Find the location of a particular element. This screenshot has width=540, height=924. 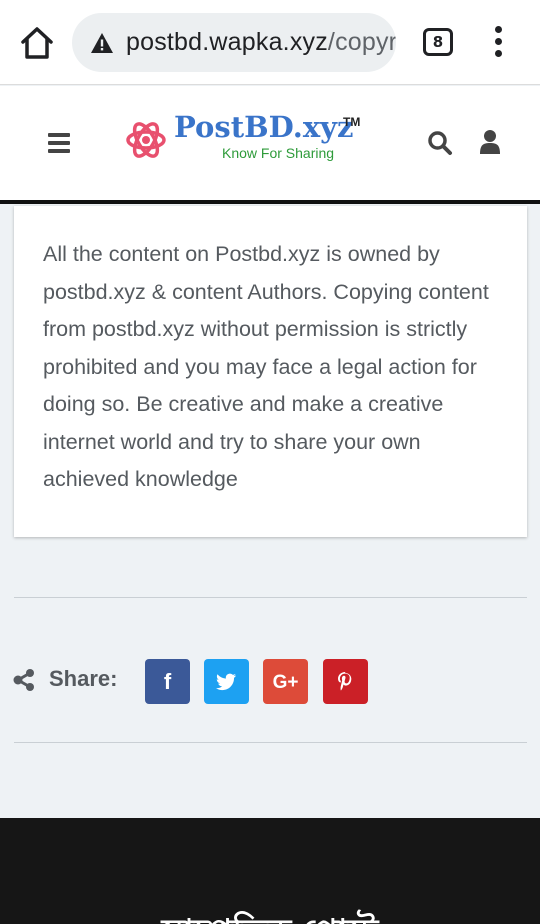

logo-atom-icon is located at coordinates (146, 140).